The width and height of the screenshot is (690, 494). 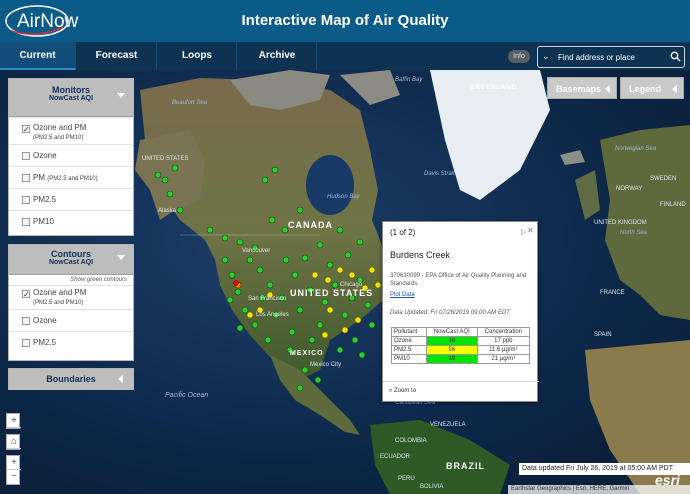 What do you see at coordinates (343, 197) in the screenshot?
I see `label-hudson-bay: Hudson Bay` at bounding box center [343, 197].